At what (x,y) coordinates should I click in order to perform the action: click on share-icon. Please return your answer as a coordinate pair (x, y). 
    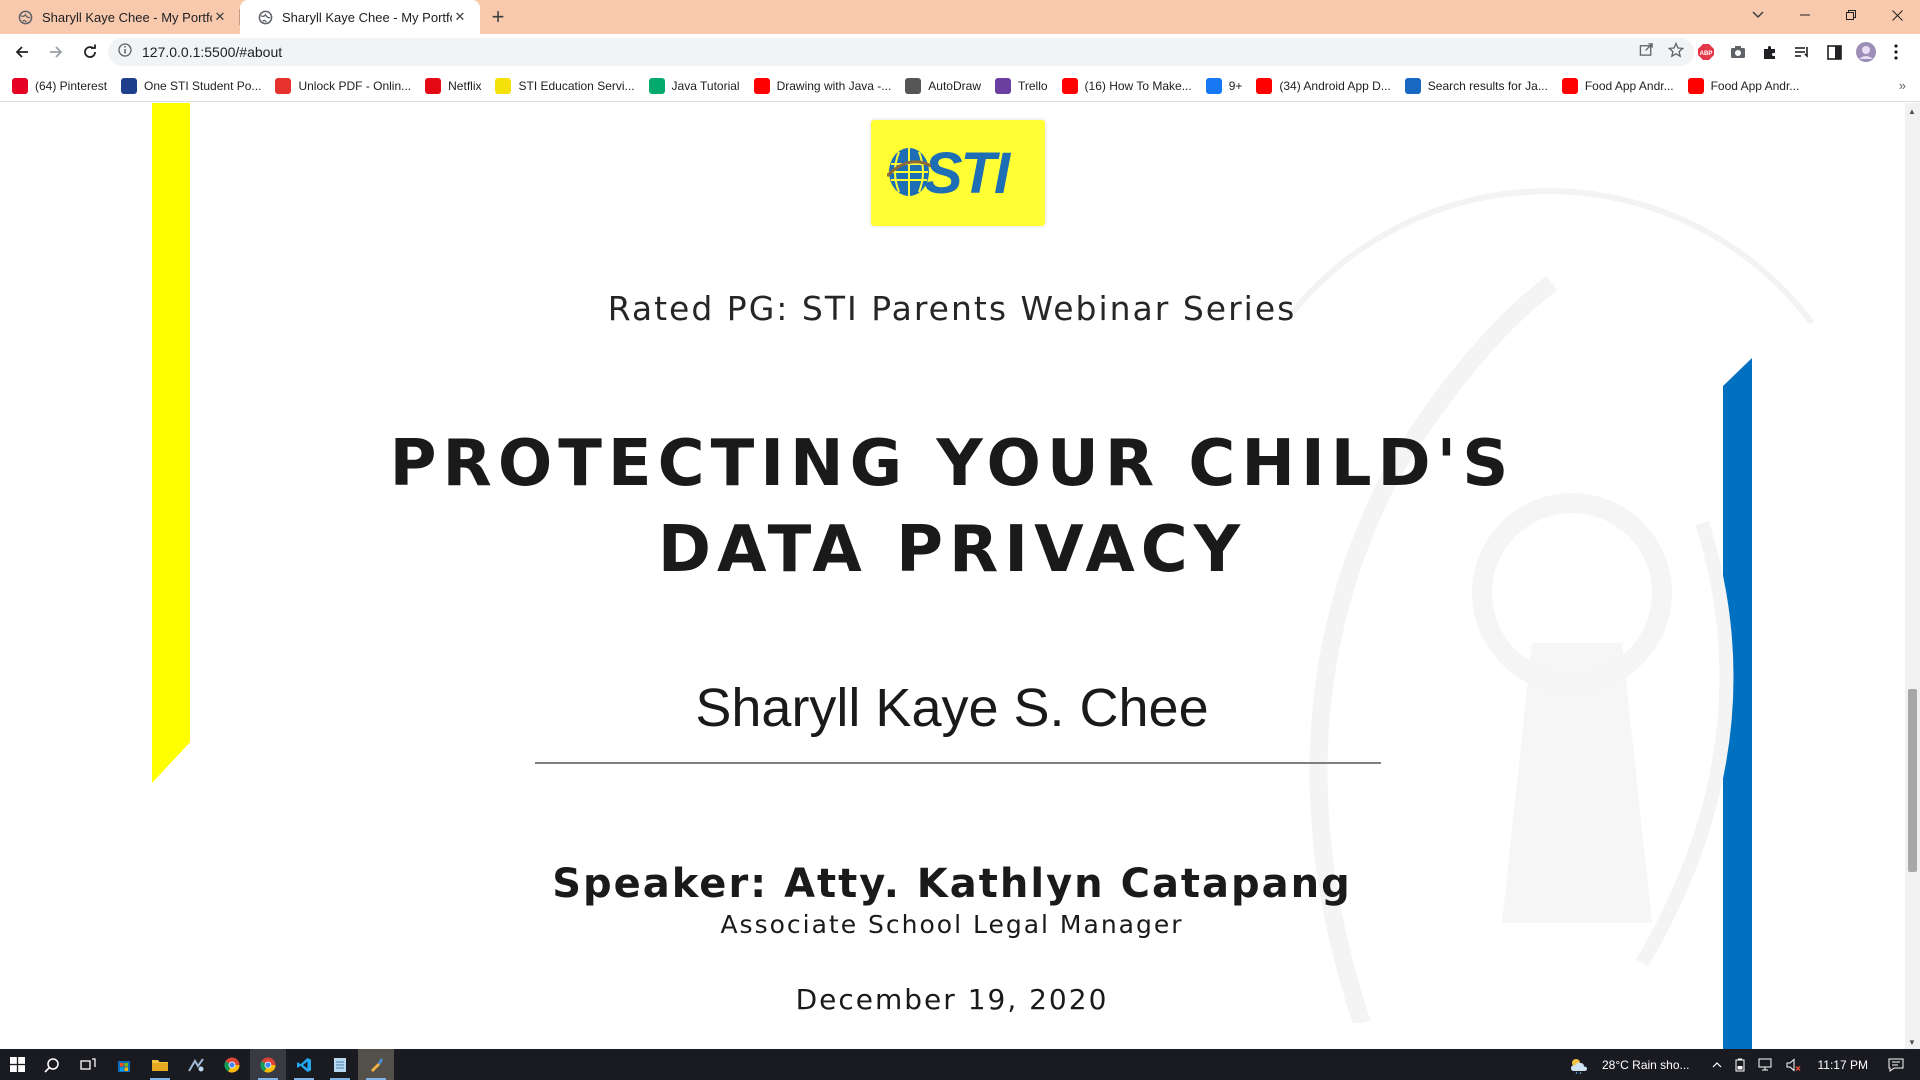
    Looking at the image, I should click on (1646, 52).